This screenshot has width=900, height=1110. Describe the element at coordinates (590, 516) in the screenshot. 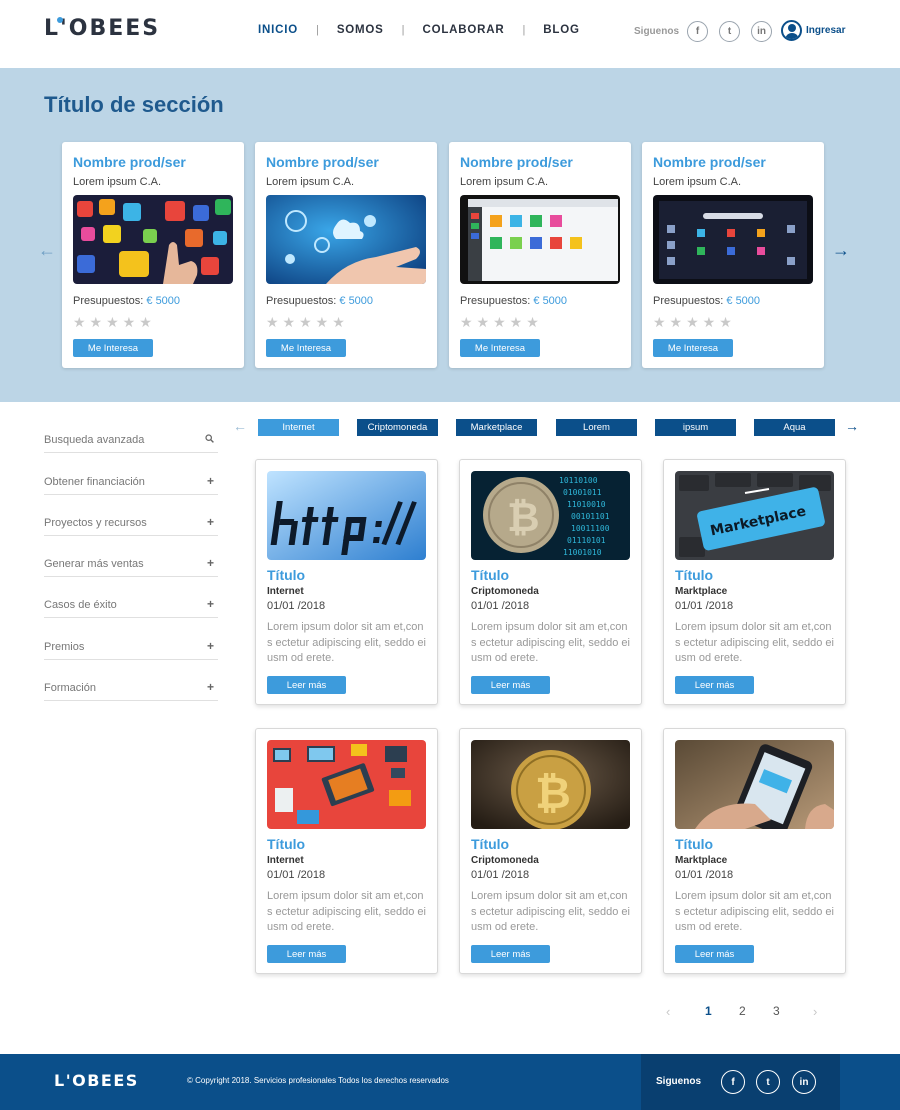

I see `svg-text: 00101101` at that location.